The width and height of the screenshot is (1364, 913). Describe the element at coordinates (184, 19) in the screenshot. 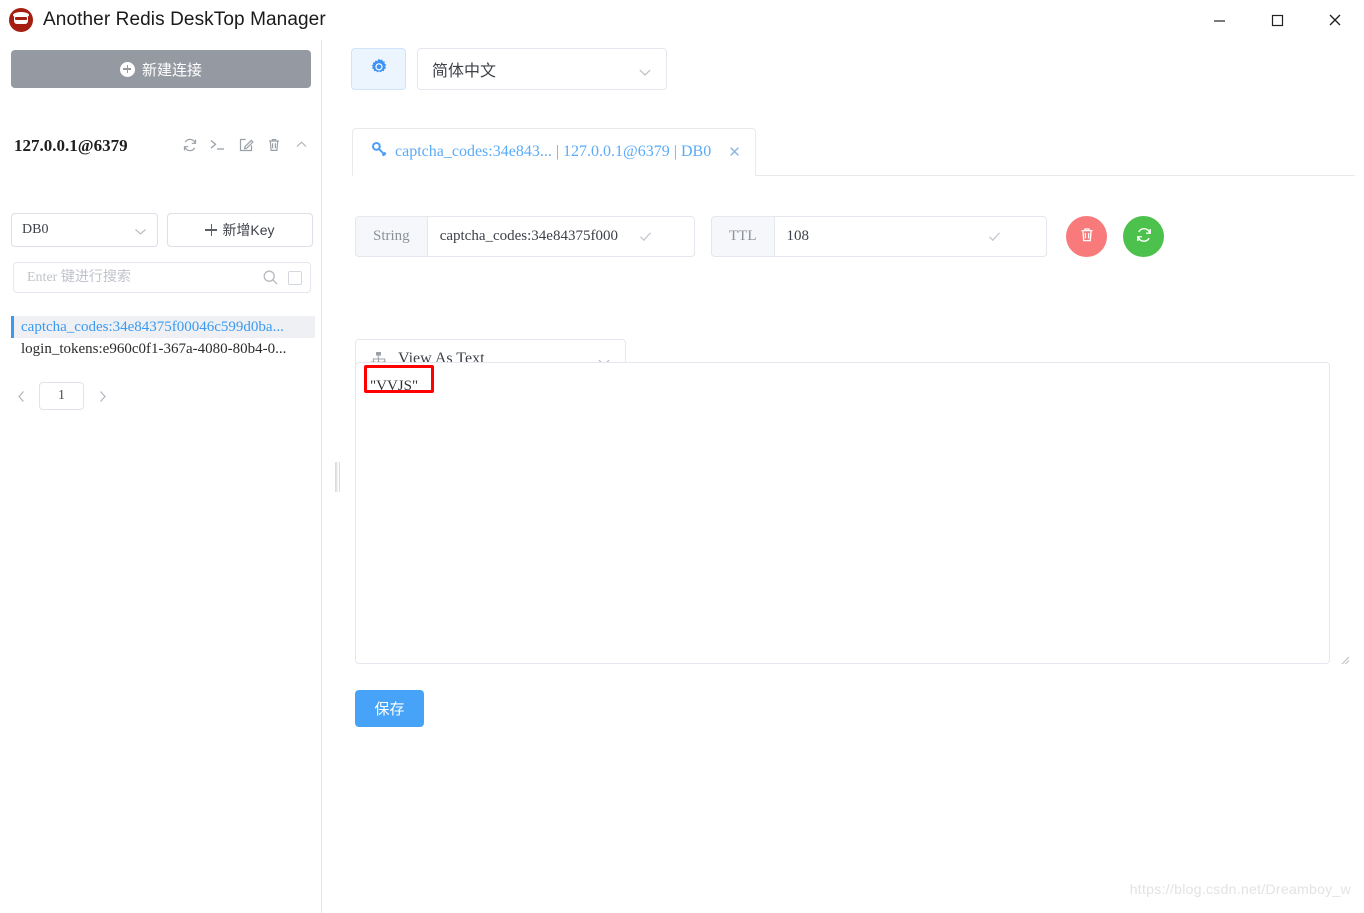

I see `window-title: Another Redis DeskTop Manager` at that location.